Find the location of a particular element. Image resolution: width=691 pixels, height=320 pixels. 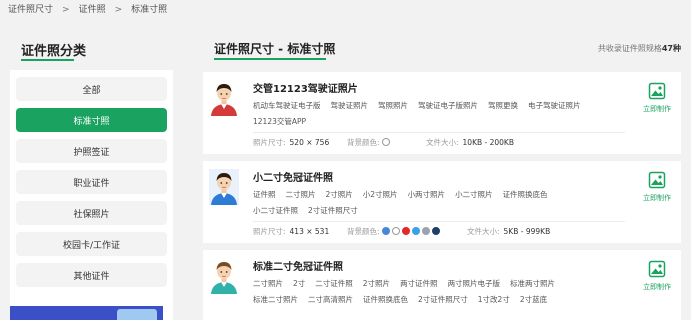

sidebar-title: 证件照分类 is located at coordinates (54, 51).